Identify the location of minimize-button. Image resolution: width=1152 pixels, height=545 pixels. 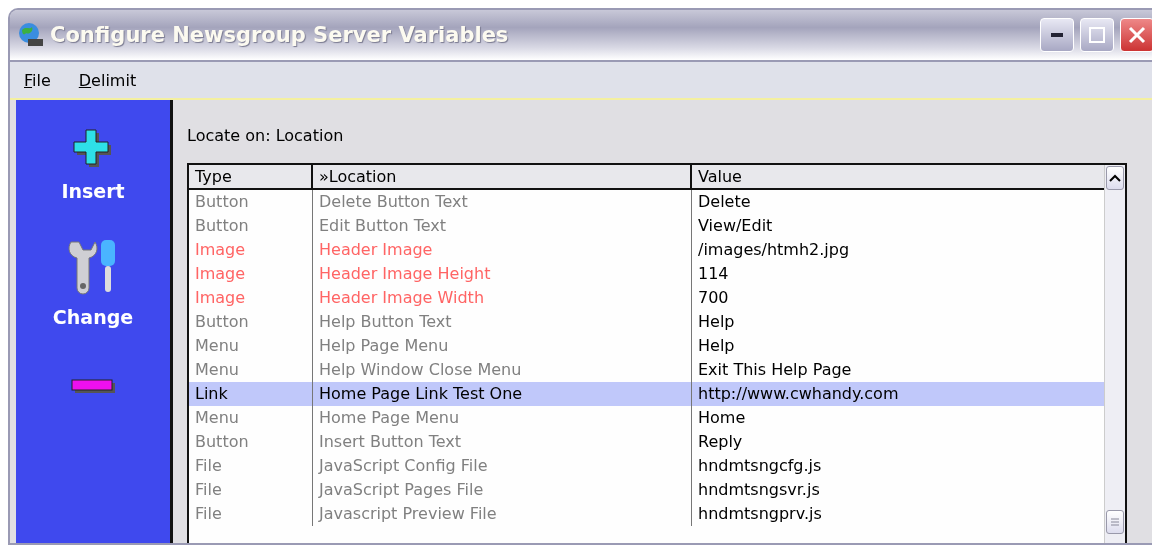
(1057, 35).